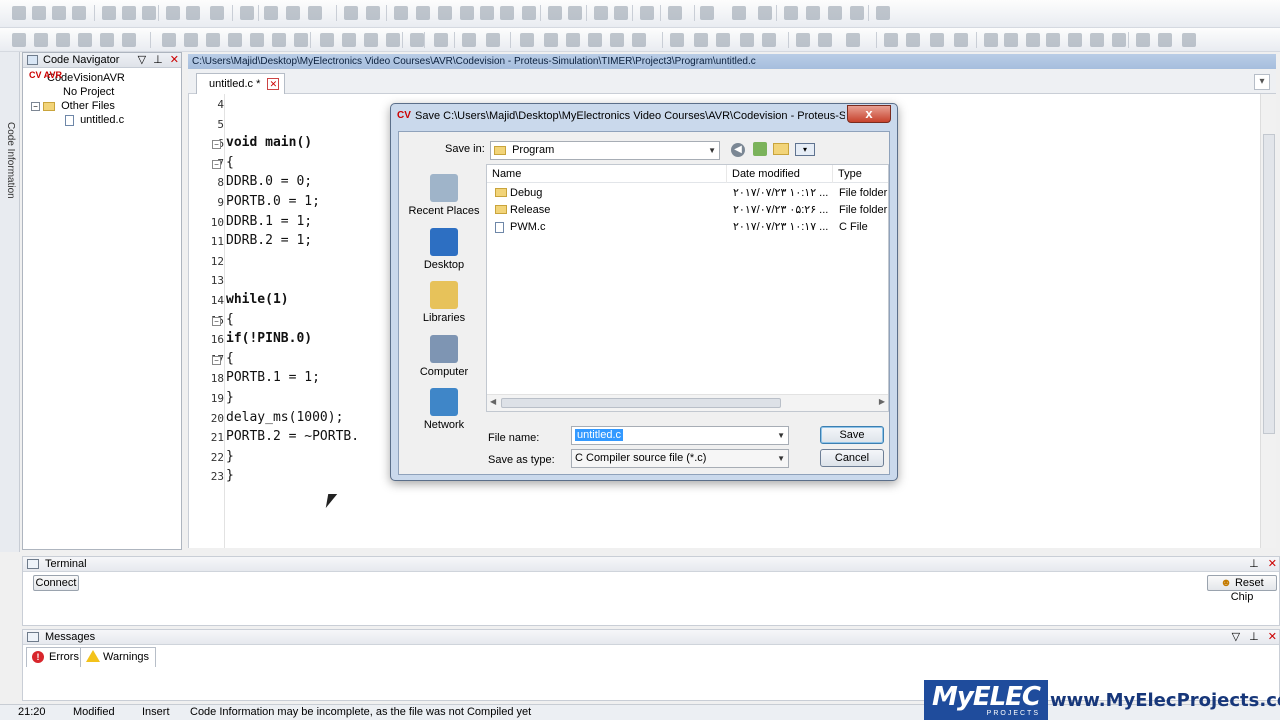 The width and height of the screenshot is (1280, 720). What do you see at coordinates (780, 174) in the screenshot?
I see `column-date-modified: Date modified` at bounding box center [780, 174].